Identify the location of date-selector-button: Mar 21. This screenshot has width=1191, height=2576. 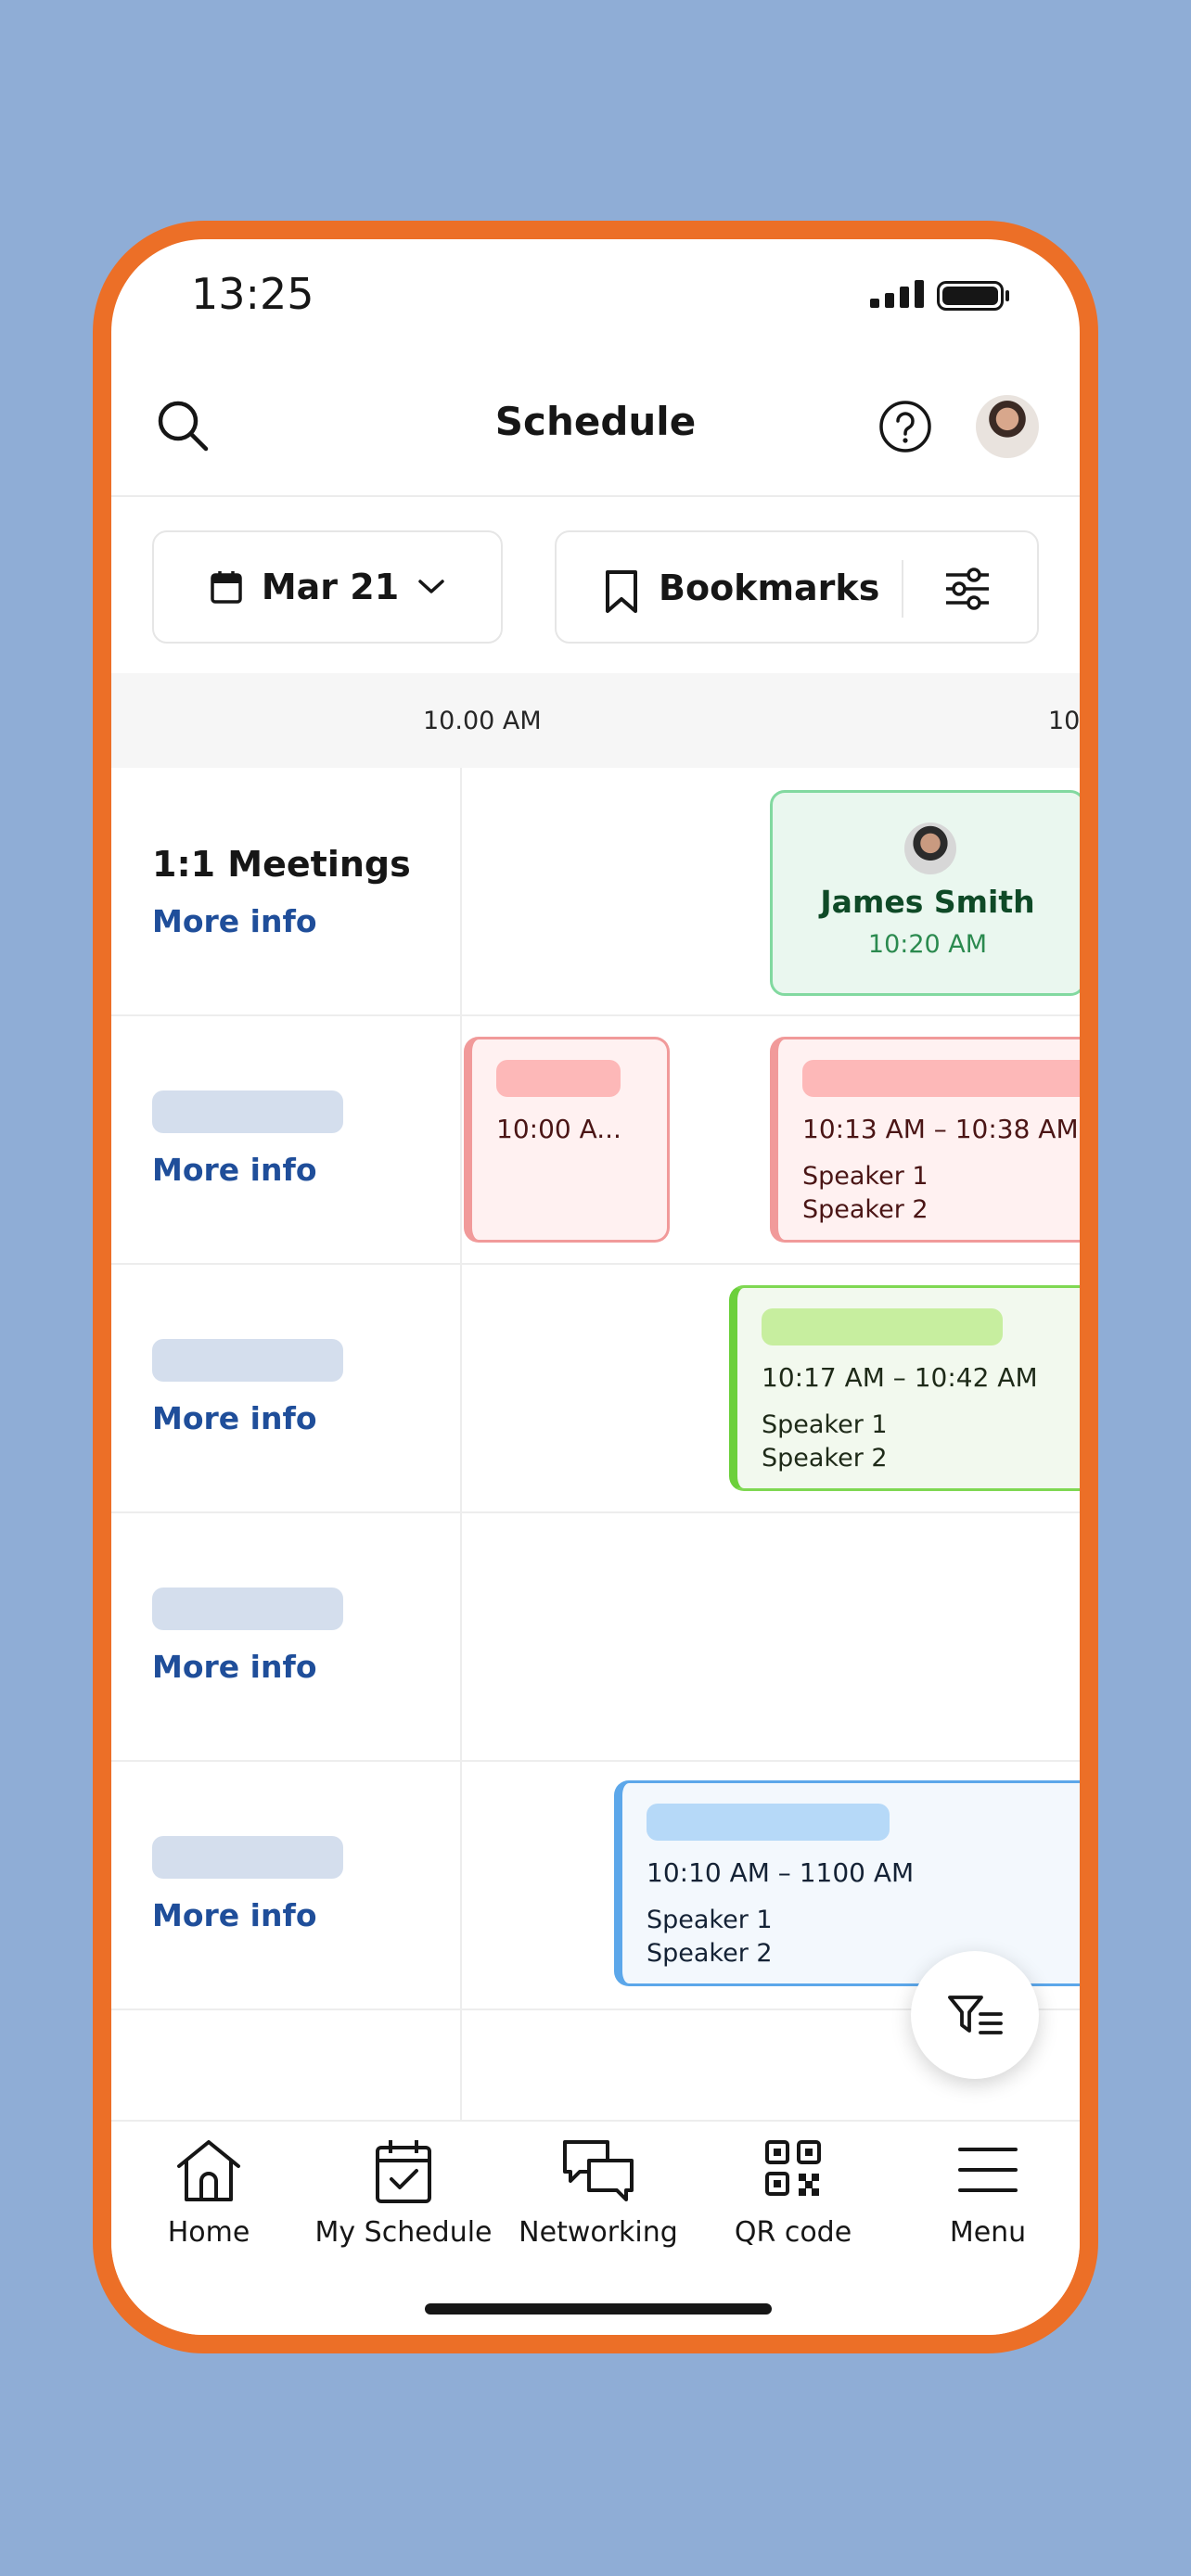
(327, 587).